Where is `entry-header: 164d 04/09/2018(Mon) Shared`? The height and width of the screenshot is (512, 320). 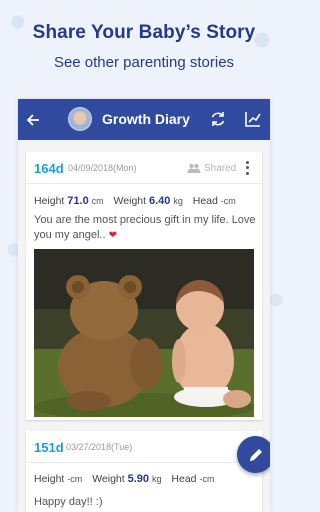
entry-header: 164d 04/09/2018(Mon) Shared is located at coordinates (144, 168).